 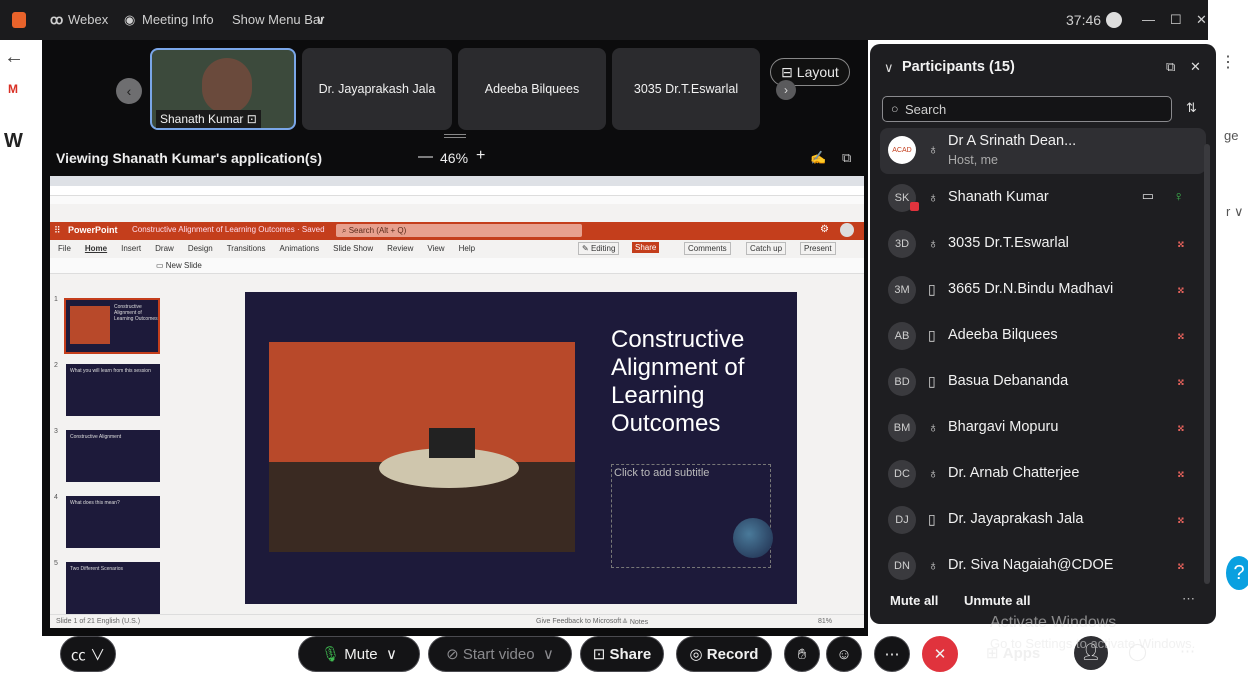 I want to click on leave-meeting-button: ✕, so click(x=940, y=654).